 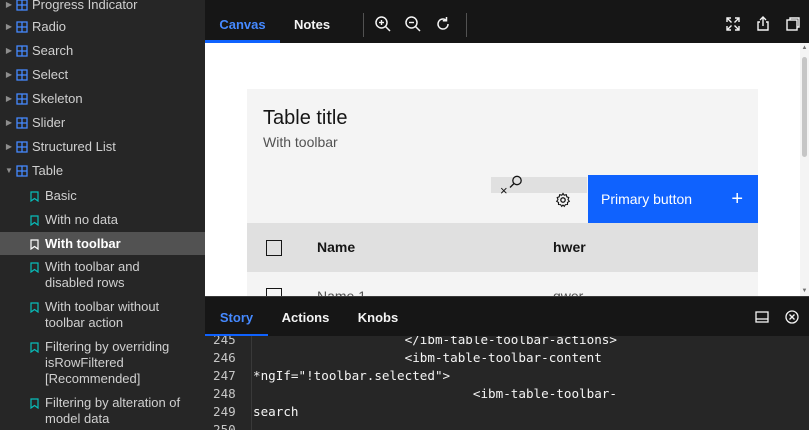 I want to click on open-new-tab-icon, so click(x=793, y=24).